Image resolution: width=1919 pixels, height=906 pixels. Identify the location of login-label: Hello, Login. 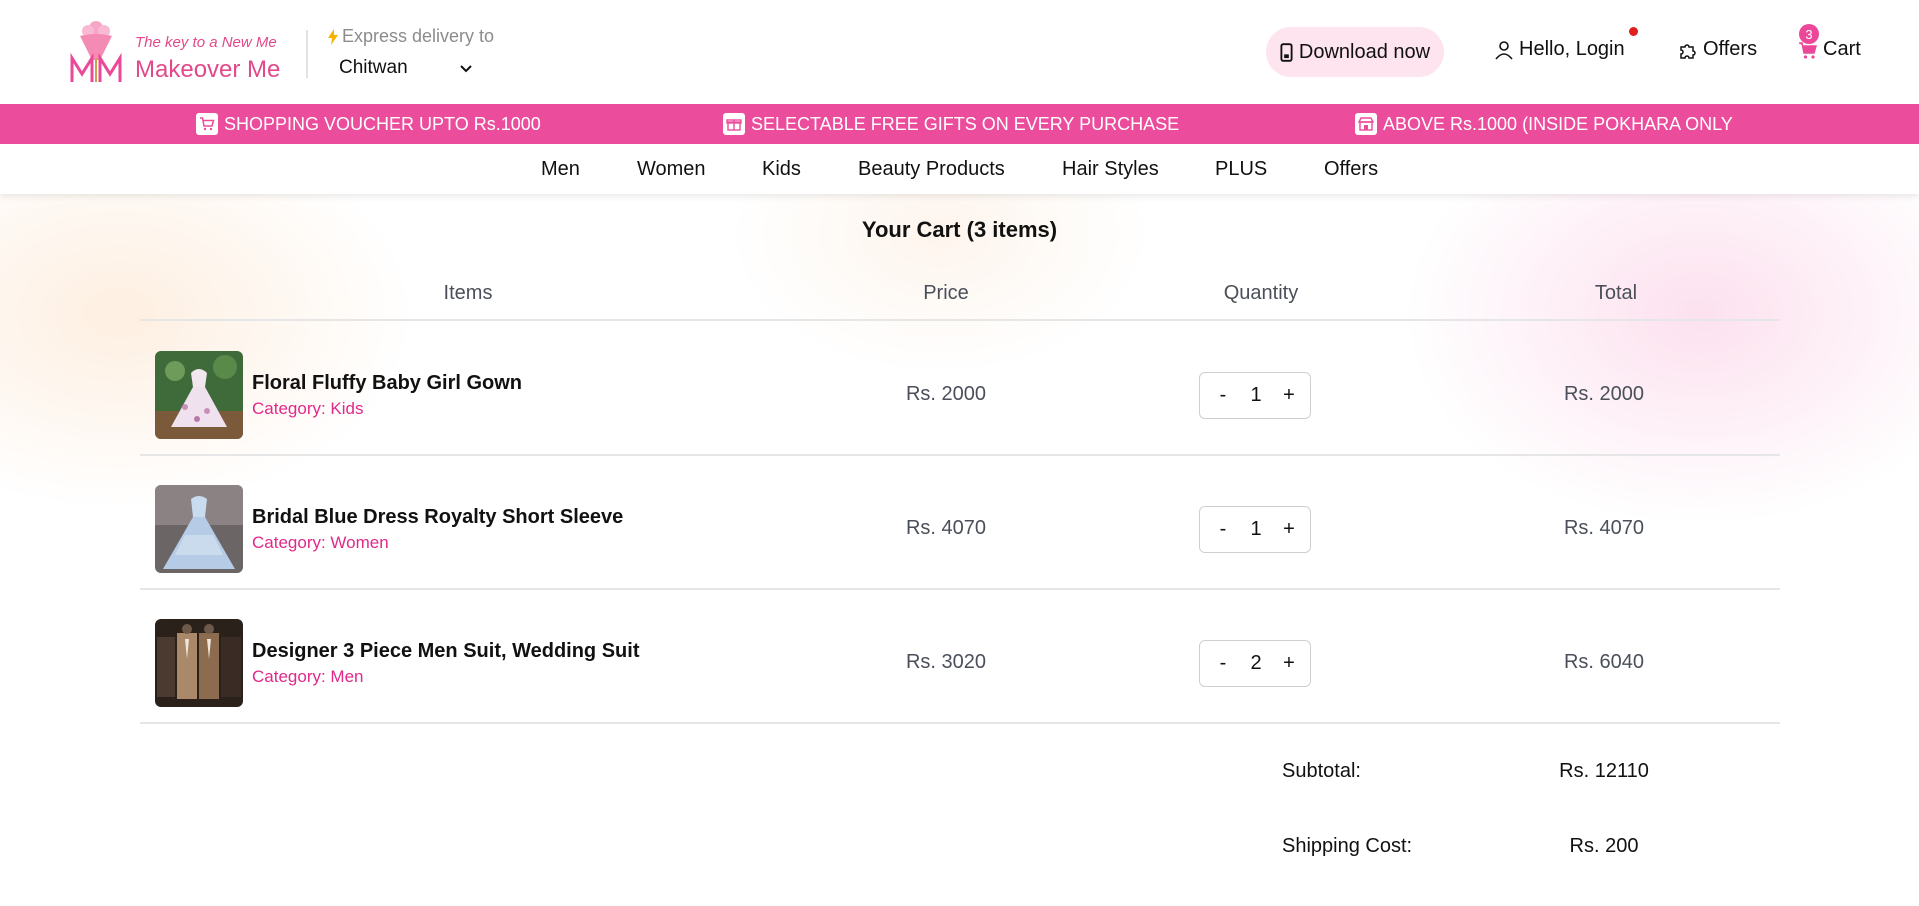
(1572, 49).